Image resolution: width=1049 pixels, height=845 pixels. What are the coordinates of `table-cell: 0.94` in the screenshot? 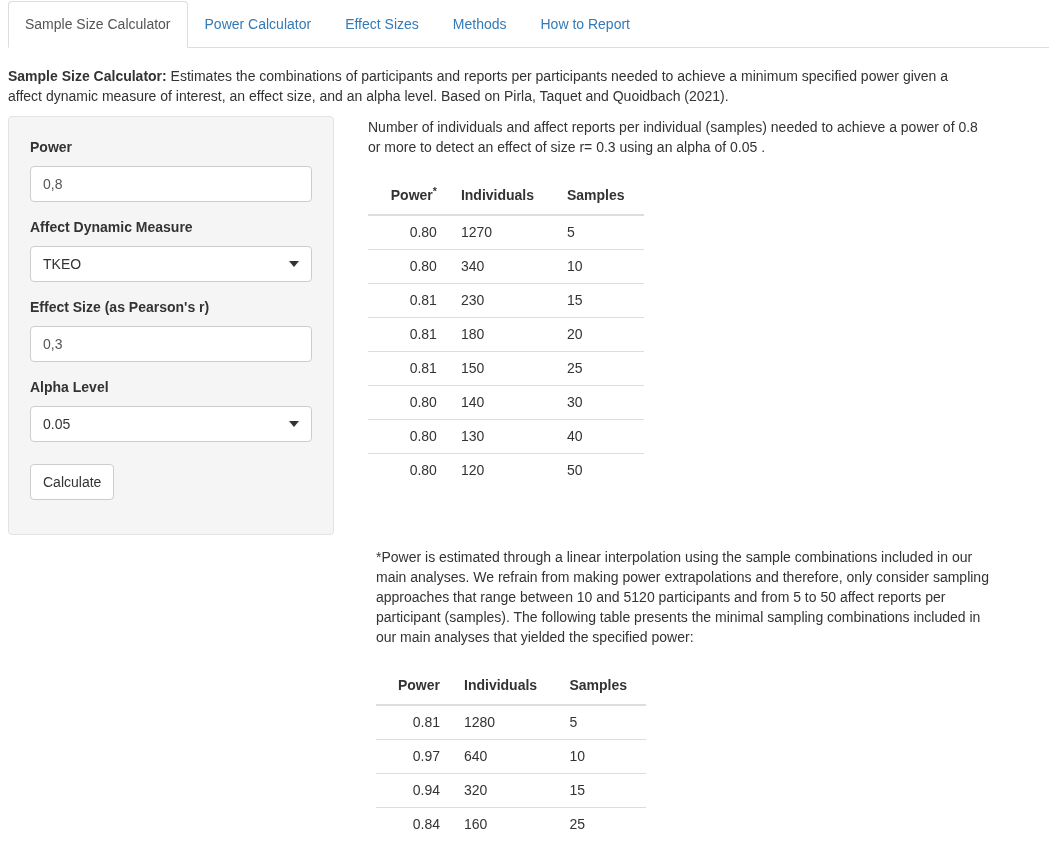 It's located at (426, 789).